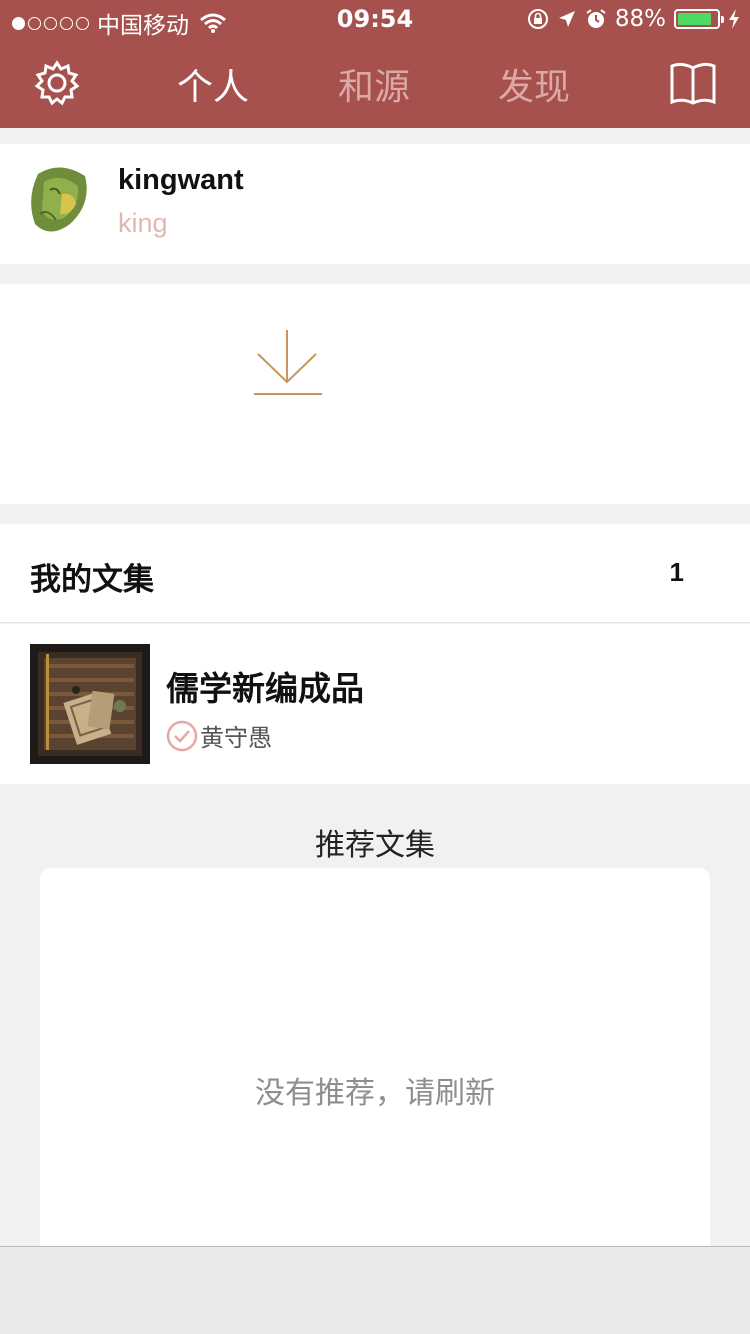 The height and width of the screenshot is (1334, 750). What do you see at coordinates (534, 84) in the screenshot?
I see `tab-discover: 发现` at bounding box center [534, 84].